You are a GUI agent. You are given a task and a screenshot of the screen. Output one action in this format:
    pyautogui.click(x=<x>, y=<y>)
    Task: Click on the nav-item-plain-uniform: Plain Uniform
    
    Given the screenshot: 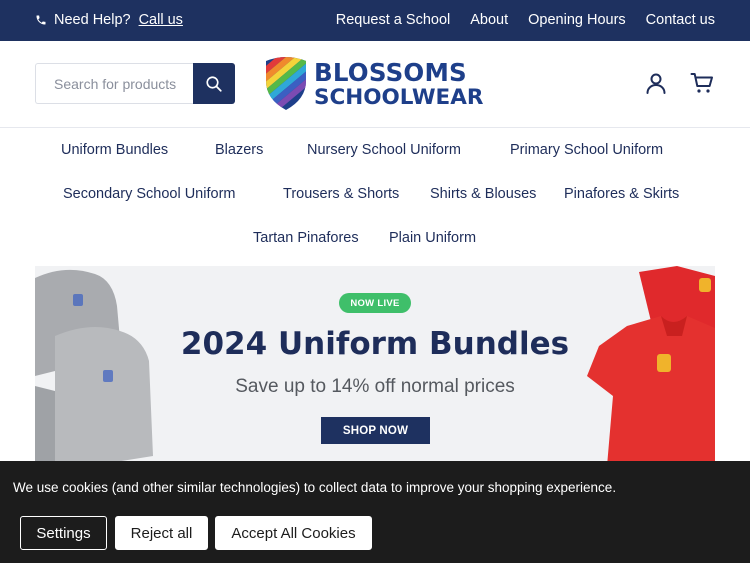 What is the action you would take?
    pyautogui.click(x=432, y=238)
    